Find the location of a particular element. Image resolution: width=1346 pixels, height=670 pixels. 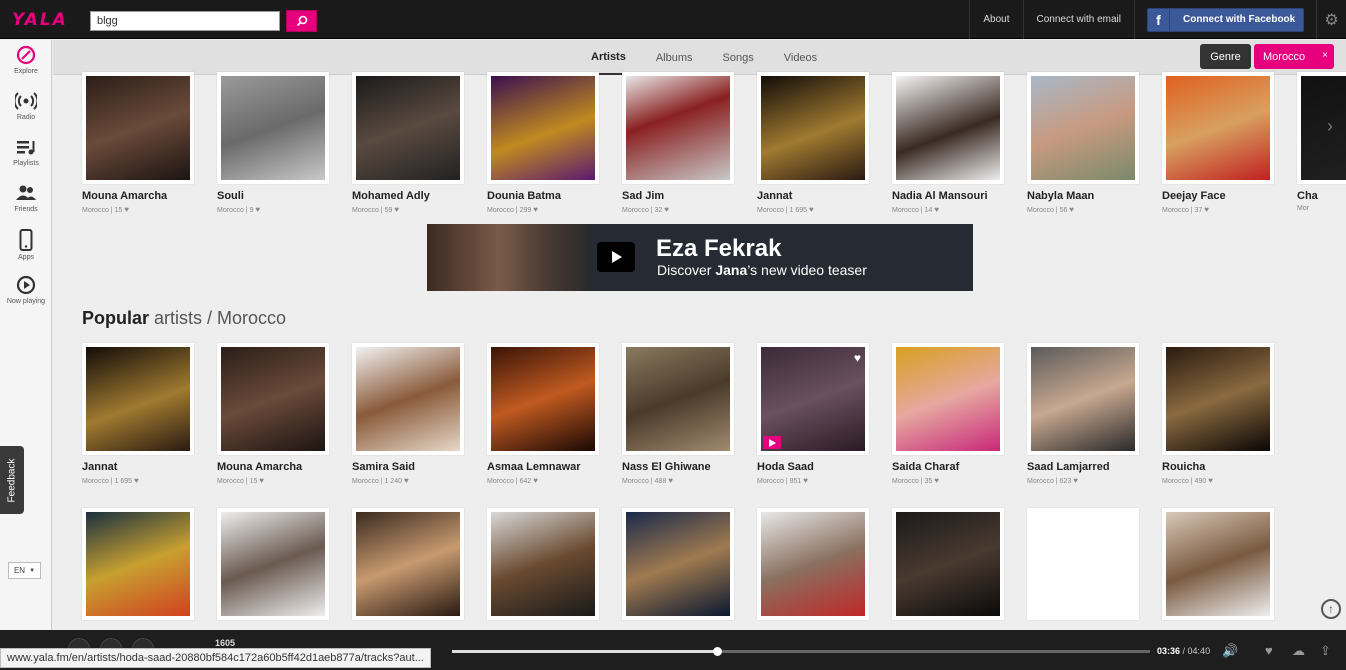

sidebar-item-now-playing: Now playing is located at coordinates (26, 293).